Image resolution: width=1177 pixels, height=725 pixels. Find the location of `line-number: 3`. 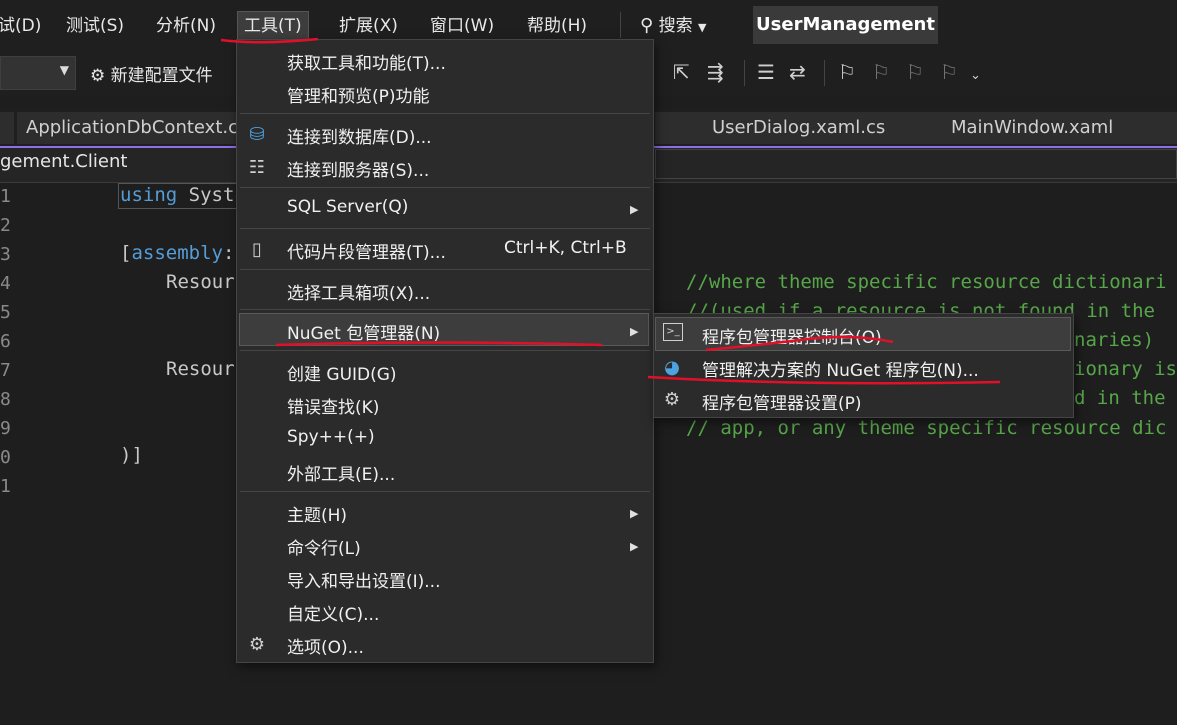

line-number: 3 is located at coordinates (5, 254).